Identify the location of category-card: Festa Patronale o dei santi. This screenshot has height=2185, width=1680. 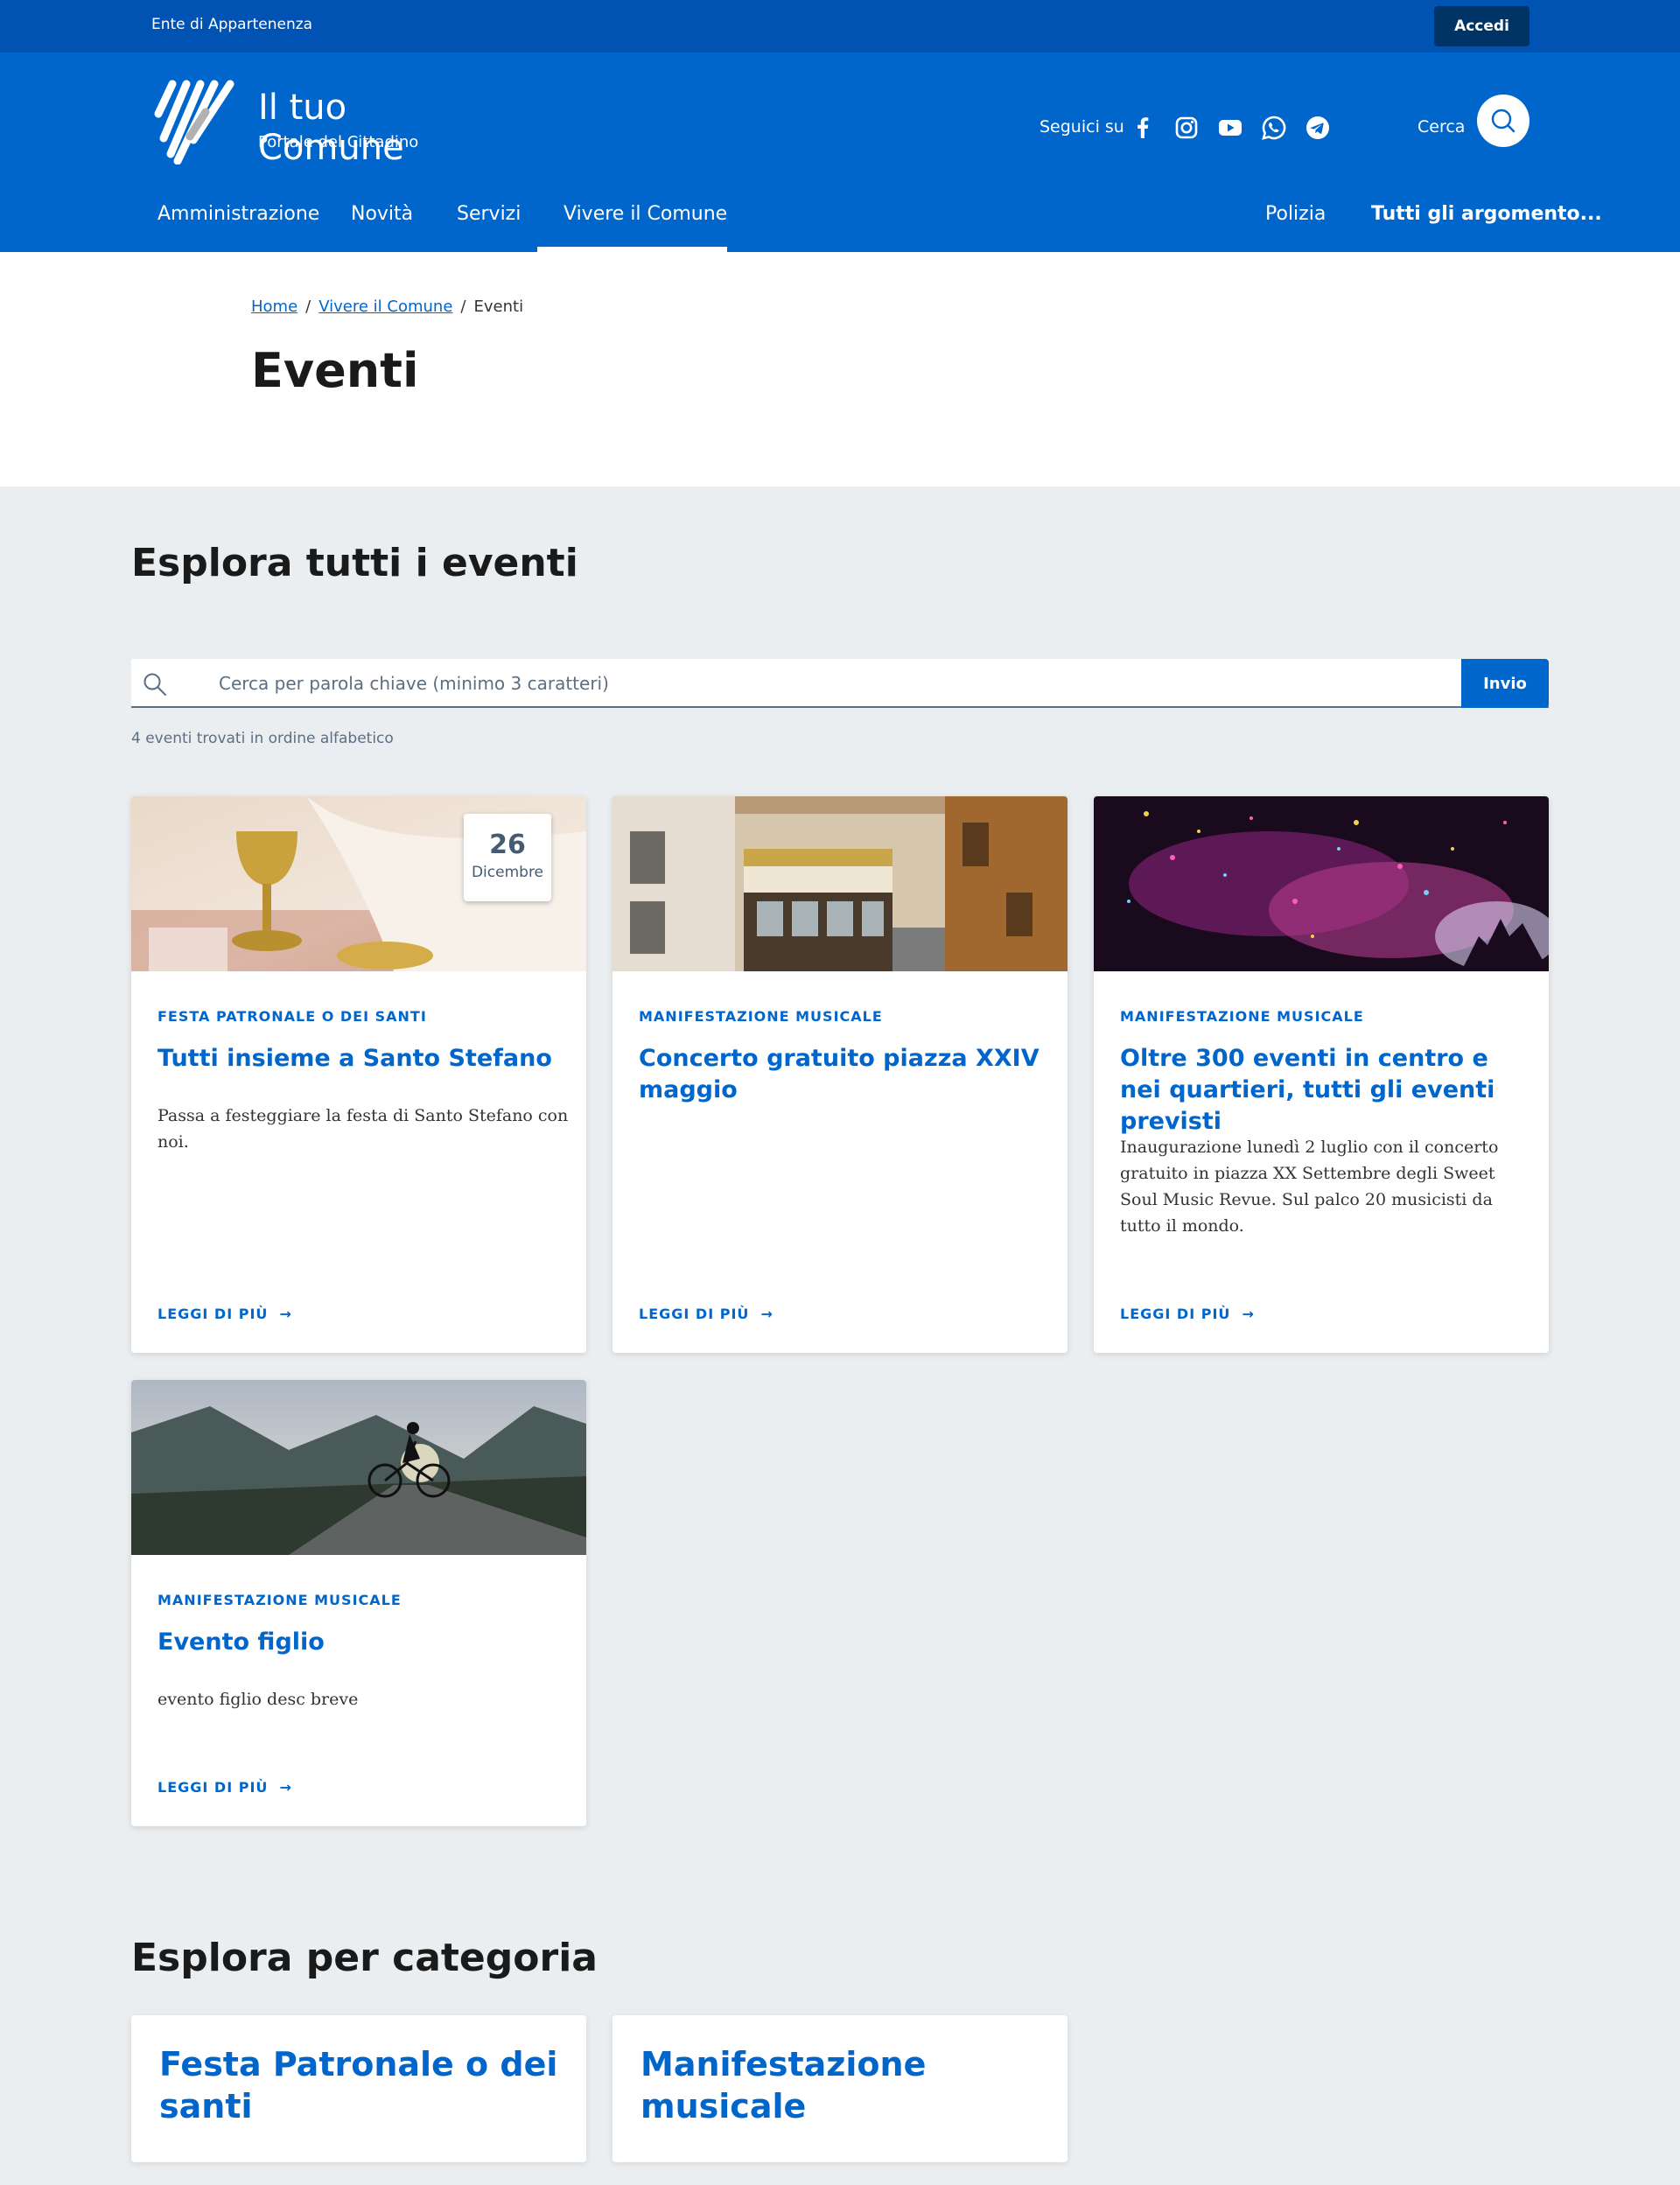
(358, 2088).